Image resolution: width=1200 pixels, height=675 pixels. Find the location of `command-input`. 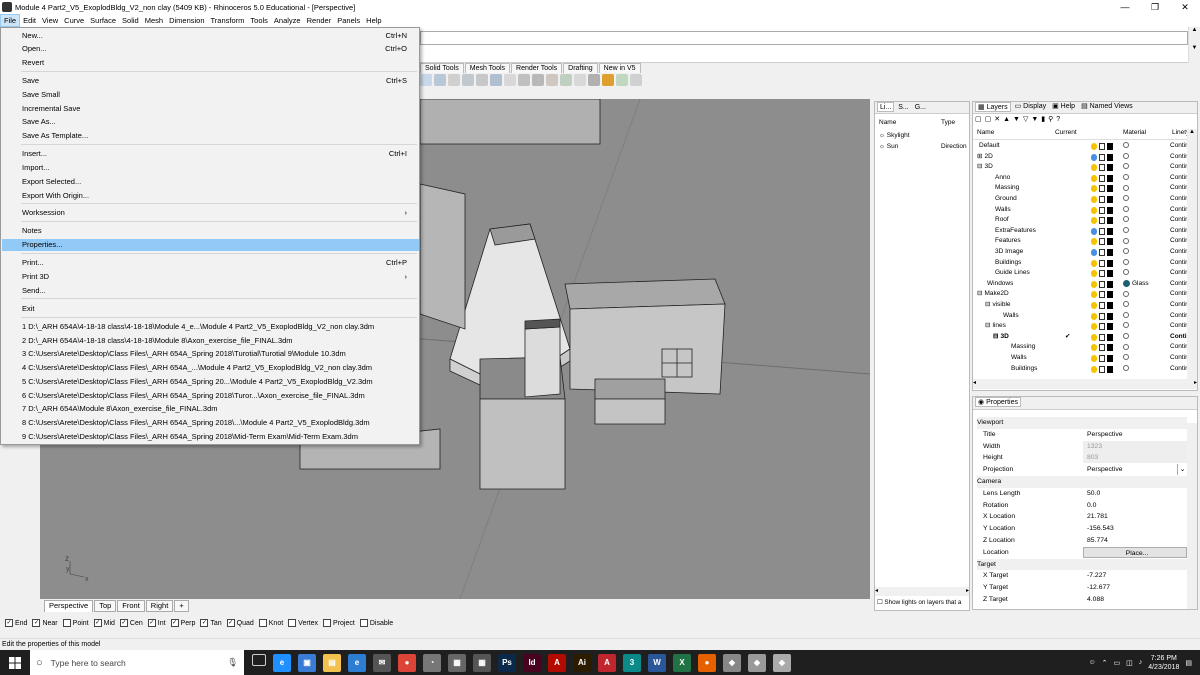

command-input is located at coordinates (804, 38).